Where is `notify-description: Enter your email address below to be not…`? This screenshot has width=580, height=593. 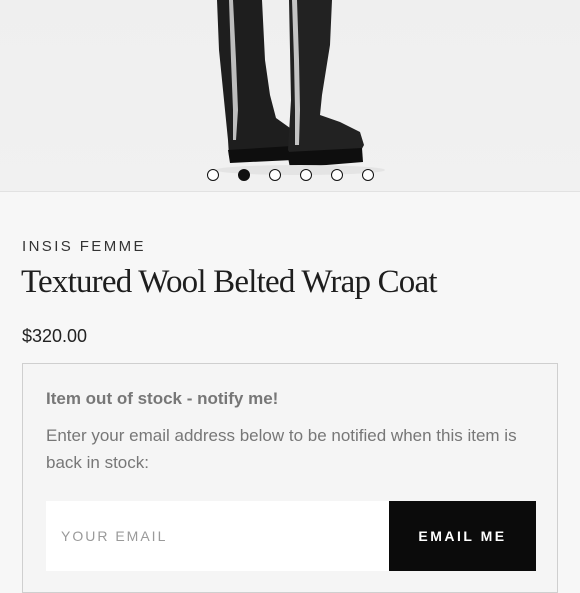
notify-description: Enter your email address below to be not… is located at coordinates (281, 449).